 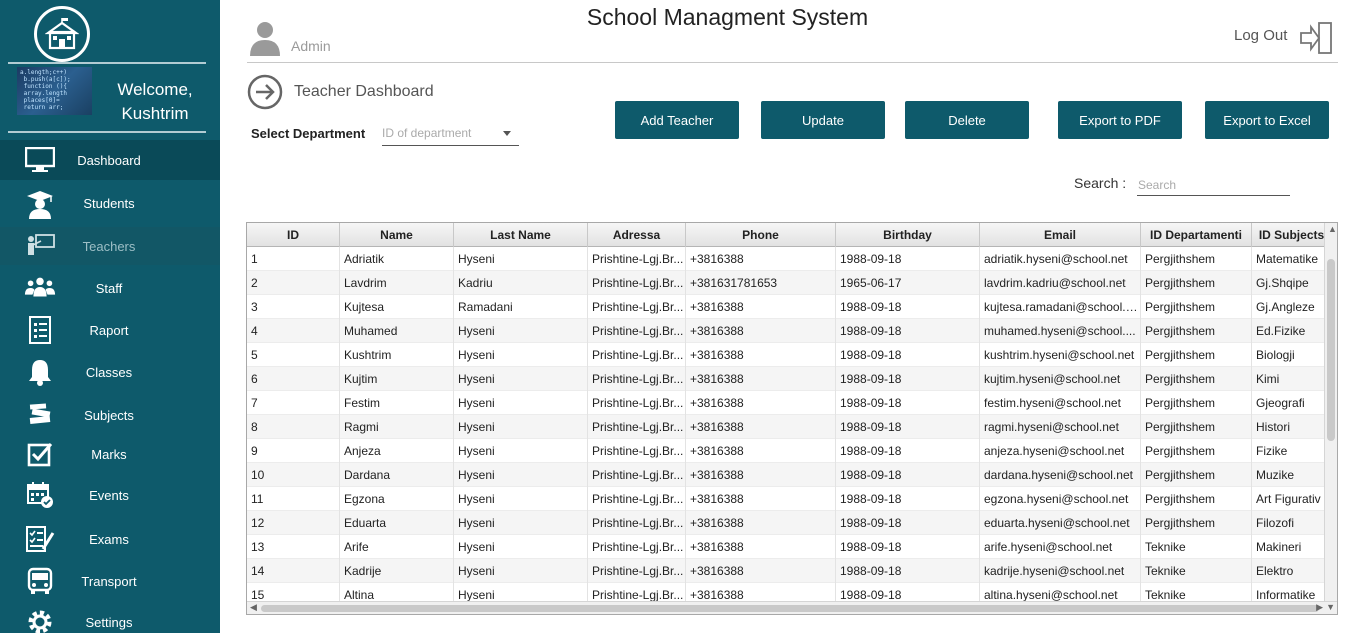 I want to click on cell-last-name: Kadriu, so click(x=521, y=283).